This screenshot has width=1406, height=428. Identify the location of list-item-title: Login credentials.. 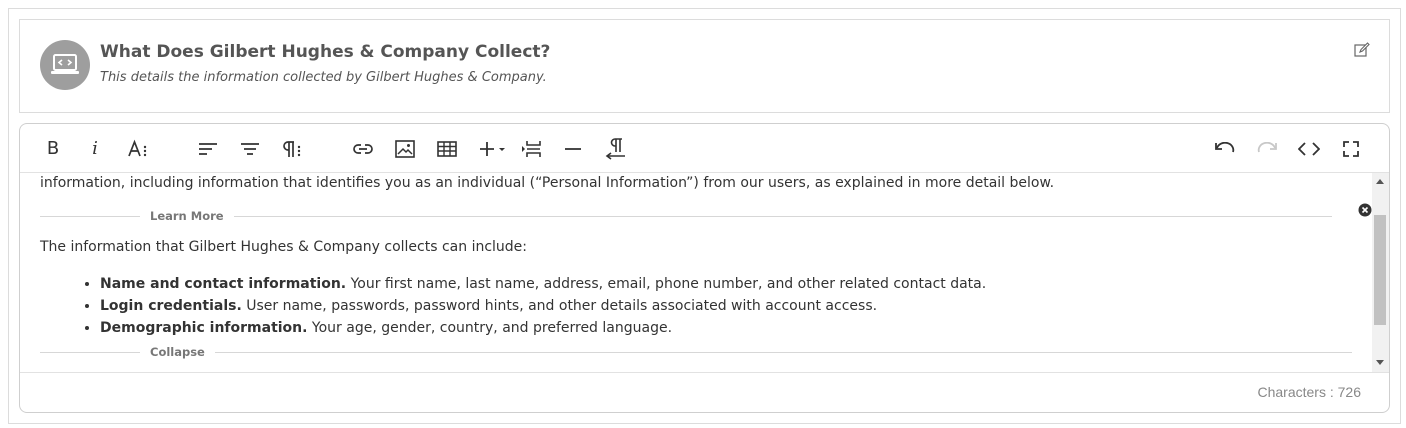
(171, 306).